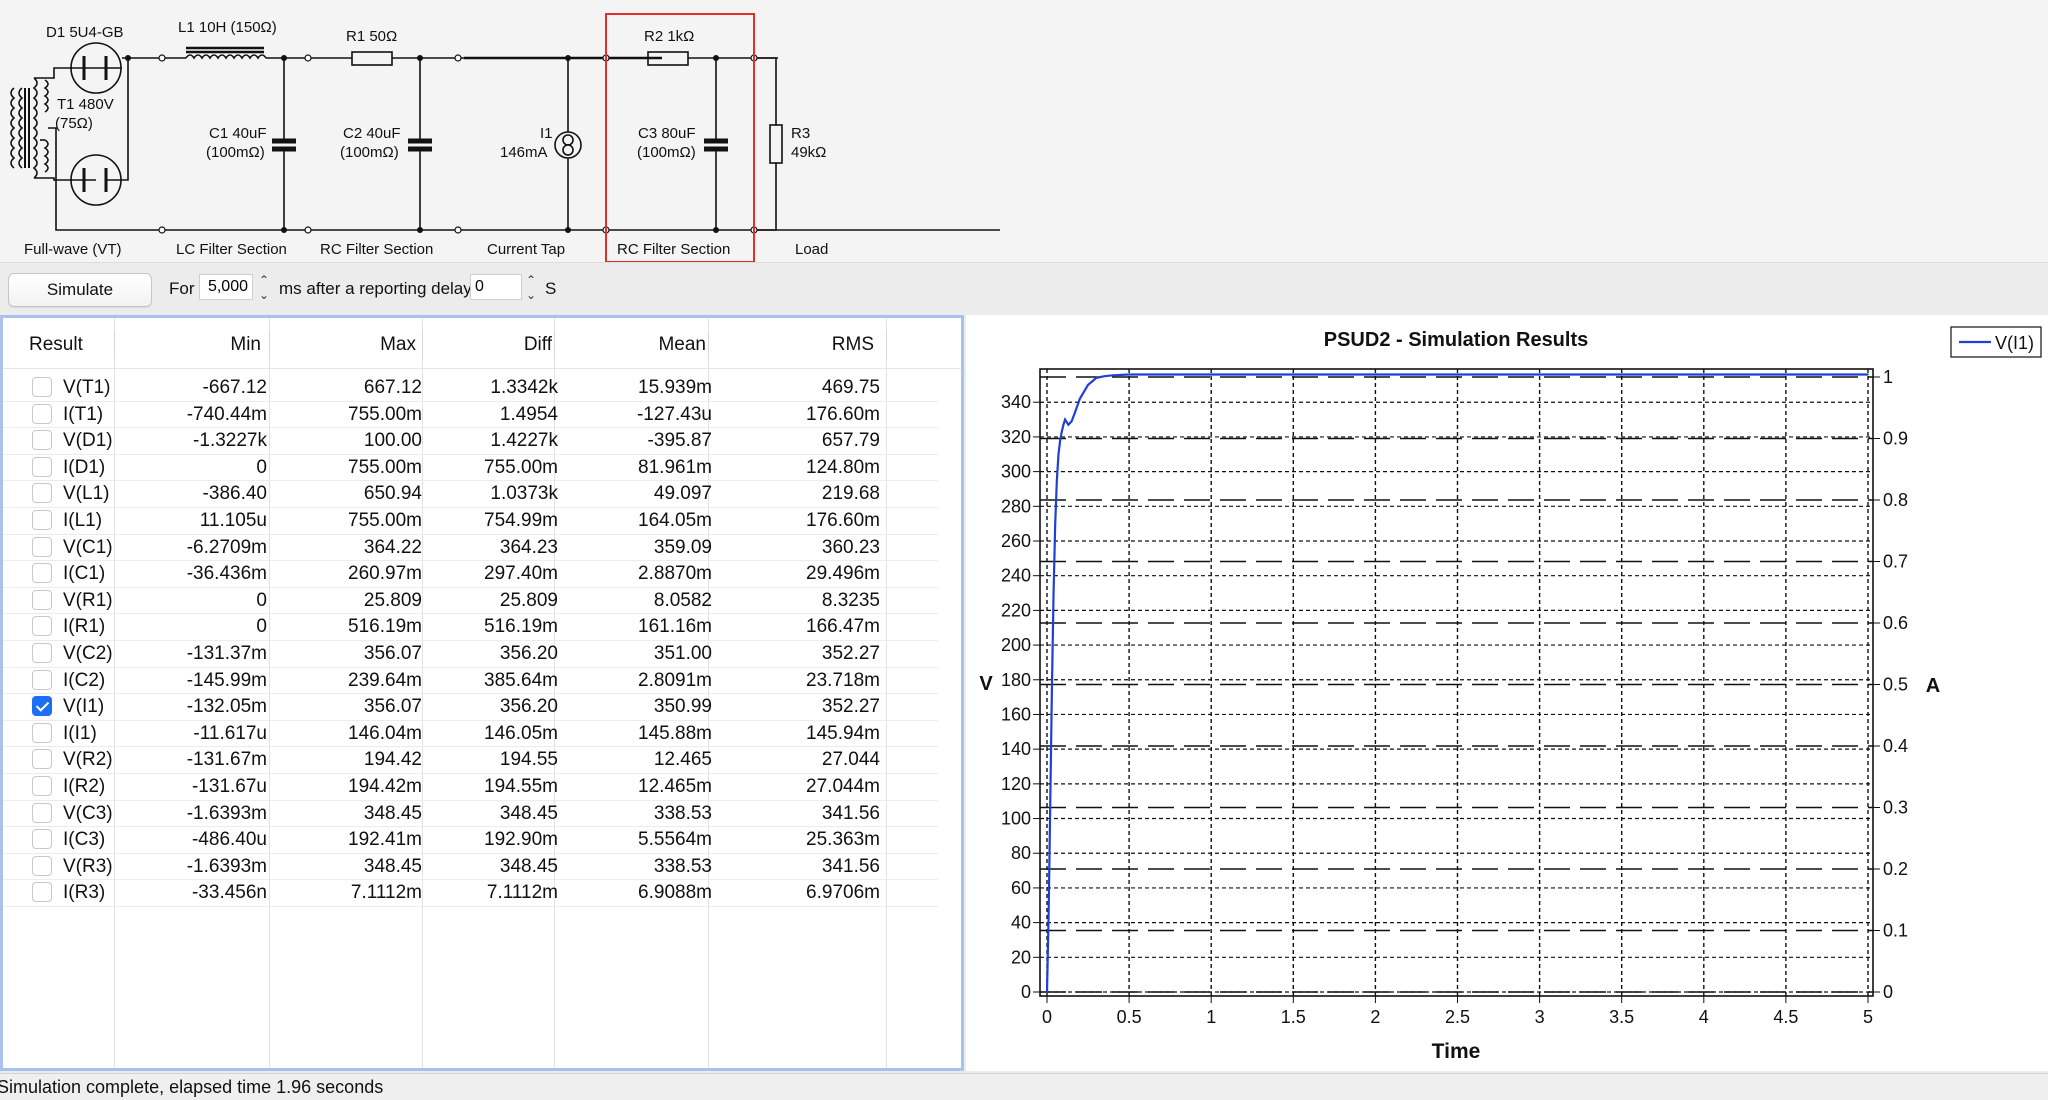 Image resolution: width=2048 pixels, height=1100 pixels. Describe the element at coordinates (230, 441) in the screenshot. I see `cell-min: -1.3227k` at that location.